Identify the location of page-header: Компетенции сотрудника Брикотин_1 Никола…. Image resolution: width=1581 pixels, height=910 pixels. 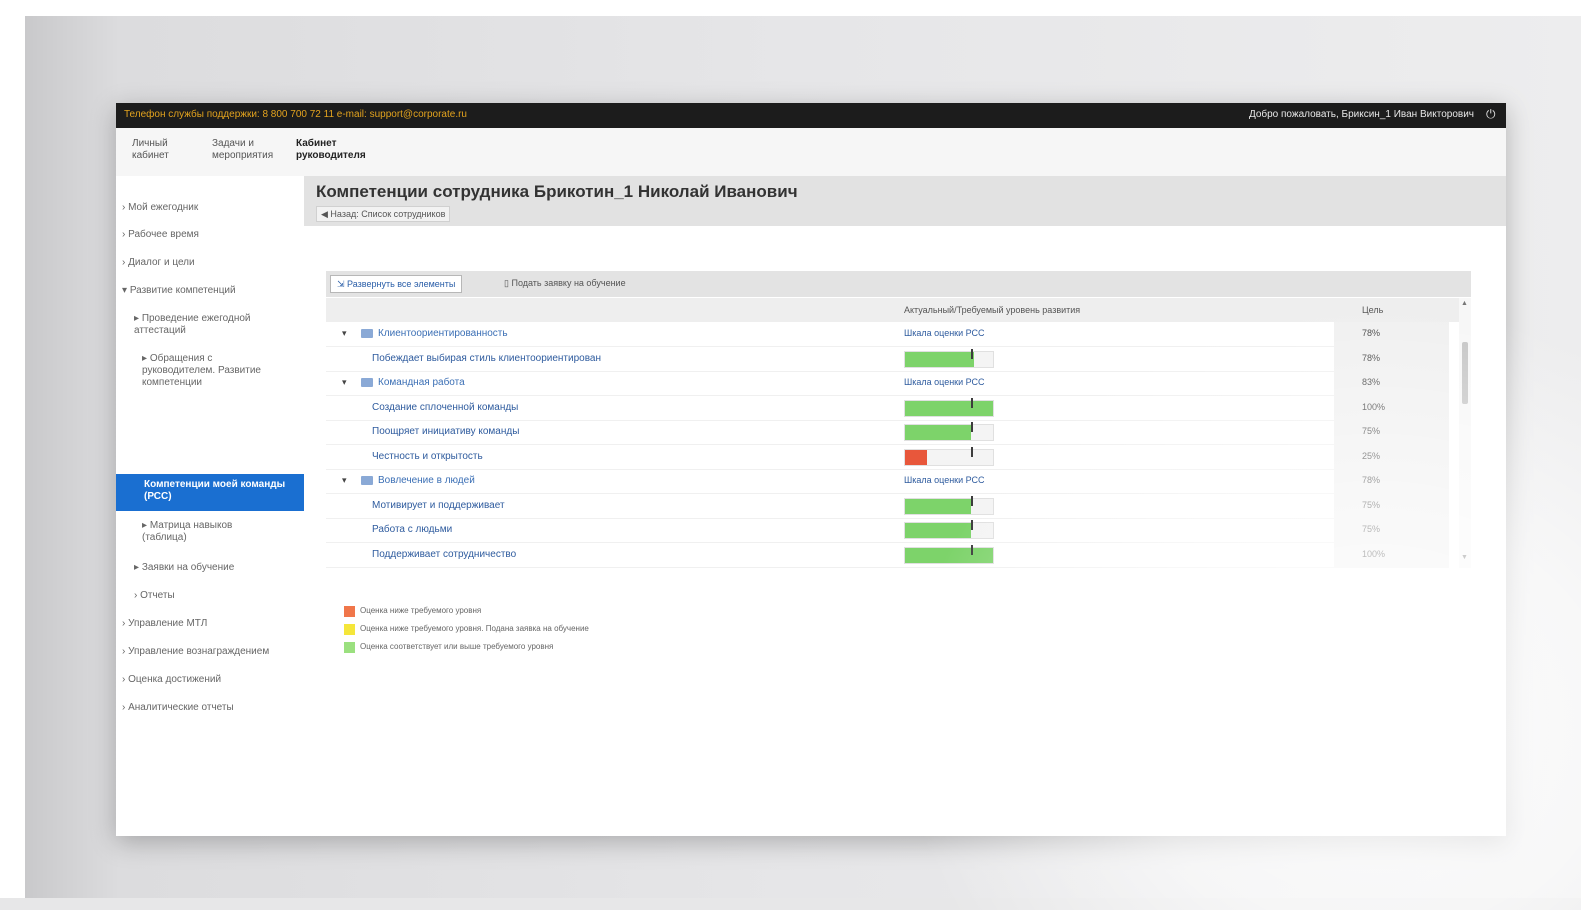
(905, 201).